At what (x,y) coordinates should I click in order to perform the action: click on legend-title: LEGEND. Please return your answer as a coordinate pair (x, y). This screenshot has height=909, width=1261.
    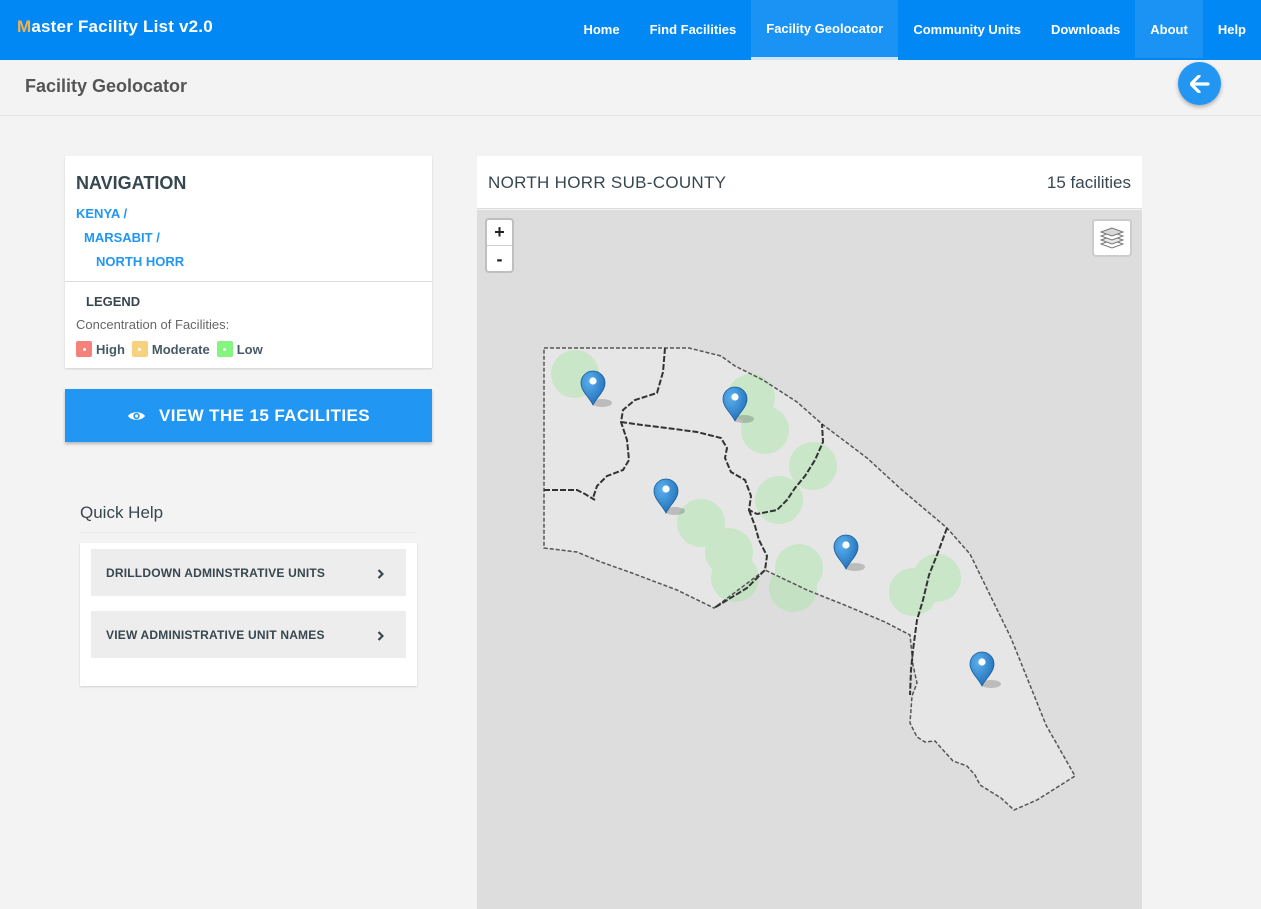
    Looking at the image, I should click on (113, 301).